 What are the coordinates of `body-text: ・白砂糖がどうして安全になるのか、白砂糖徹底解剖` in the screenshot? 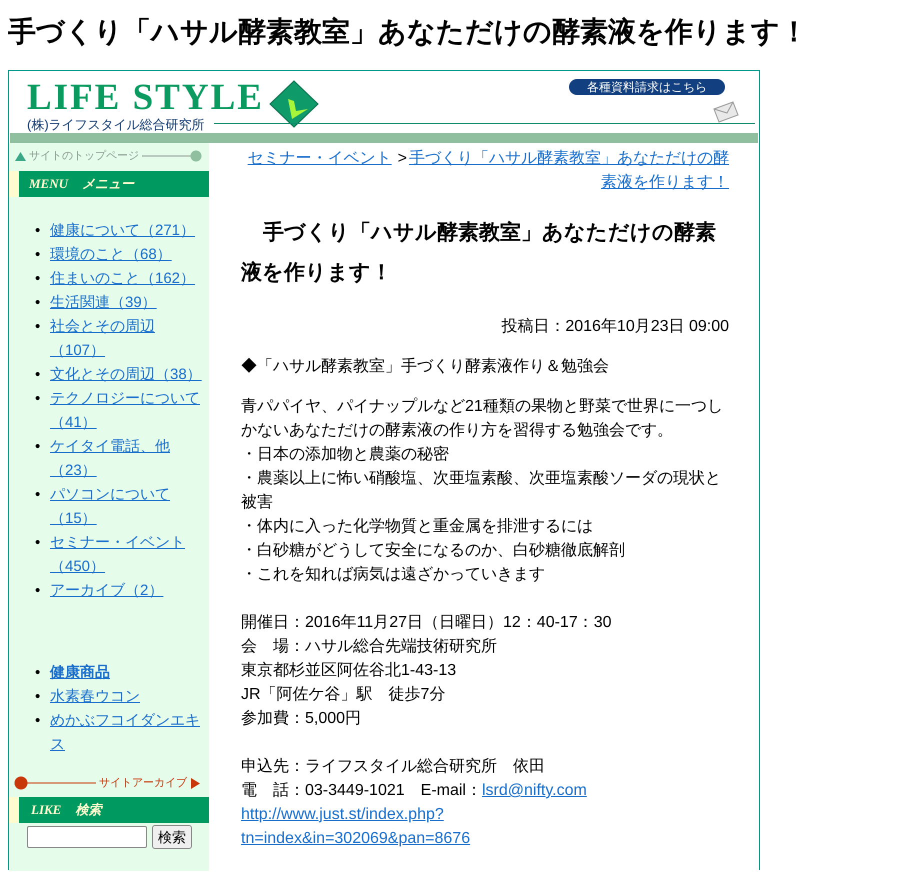 It's located at (433, 550).